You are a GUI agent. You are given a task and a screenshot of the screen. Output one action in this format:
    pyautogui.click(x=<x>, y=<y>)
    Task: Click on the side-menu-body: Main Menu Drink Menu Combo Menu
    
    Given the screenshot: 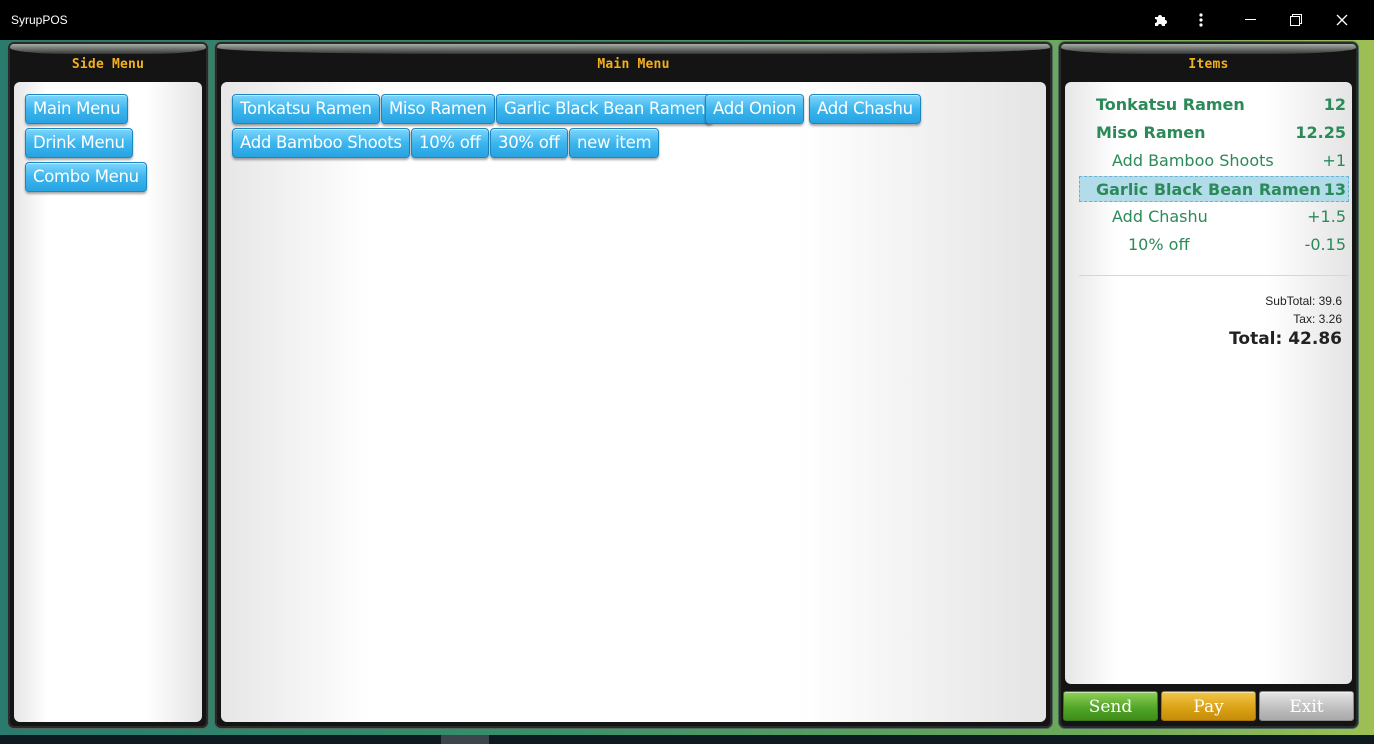 What is the action you would take?
    pyautogui.click(x=108, y=402)
    